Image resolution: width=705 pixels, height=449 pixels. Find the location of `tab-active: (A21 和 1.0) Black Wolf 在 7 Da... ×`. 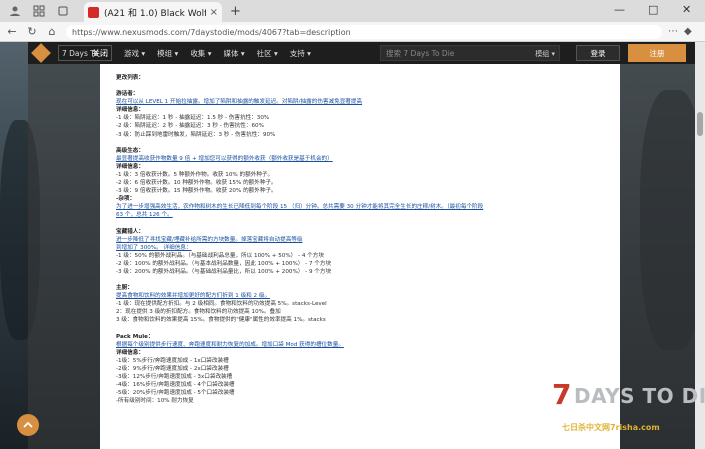

tab-active: (A21 和 1.0) Black Wolf 在 7 Da... × is located at coordinates (153, 12).